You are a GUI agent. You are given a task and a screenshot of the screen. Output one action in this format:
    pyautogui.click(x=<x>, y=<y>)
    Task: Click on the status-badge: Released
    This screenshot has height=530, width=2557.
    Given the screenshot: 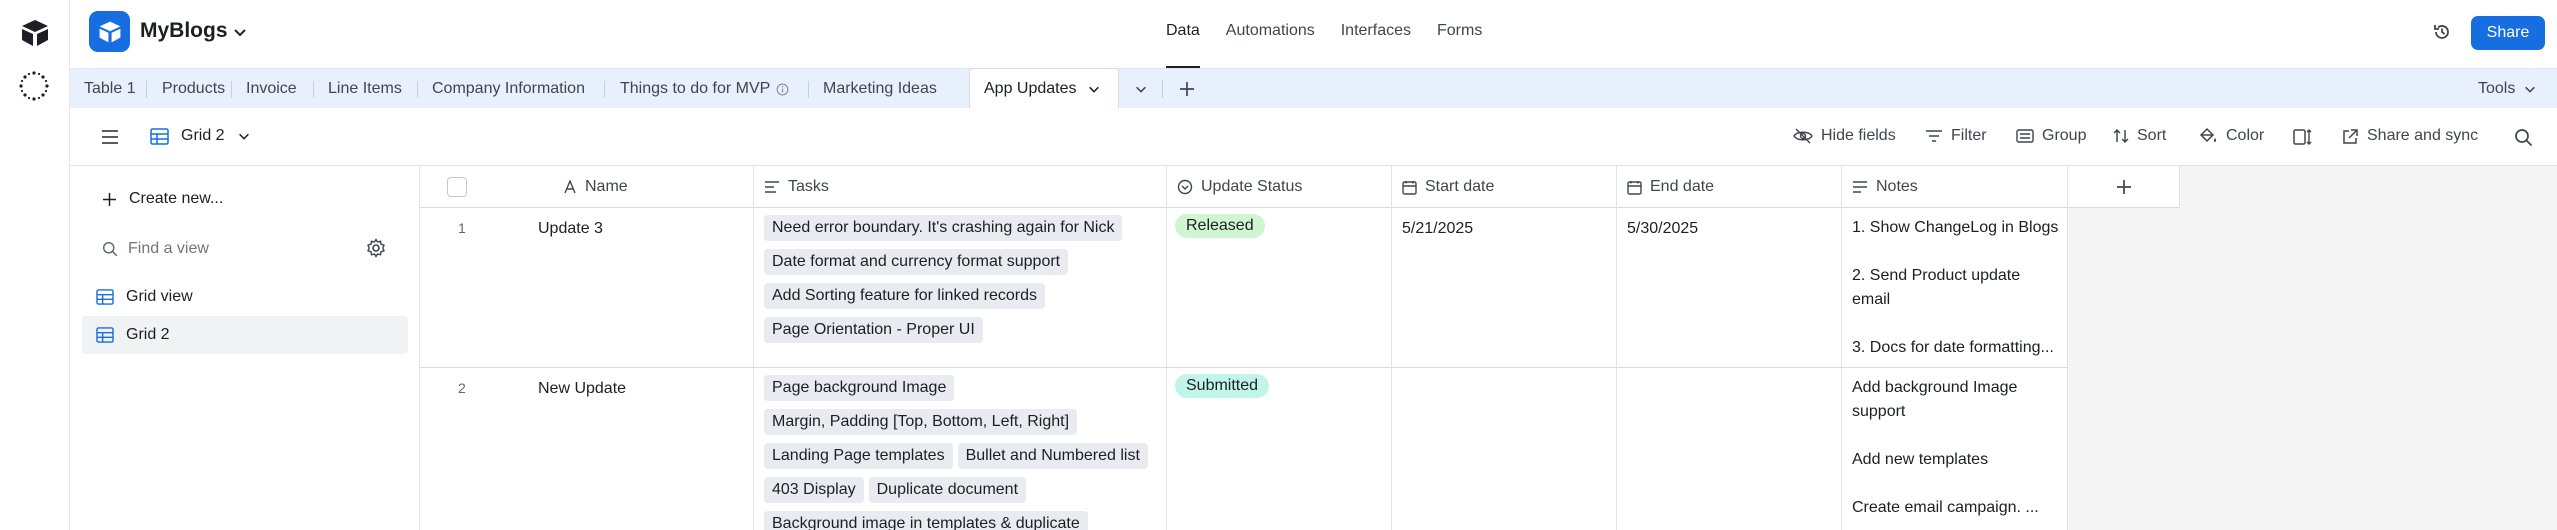 What is the action you would take?
    pyautogui.click(x=1220, y=226)
    